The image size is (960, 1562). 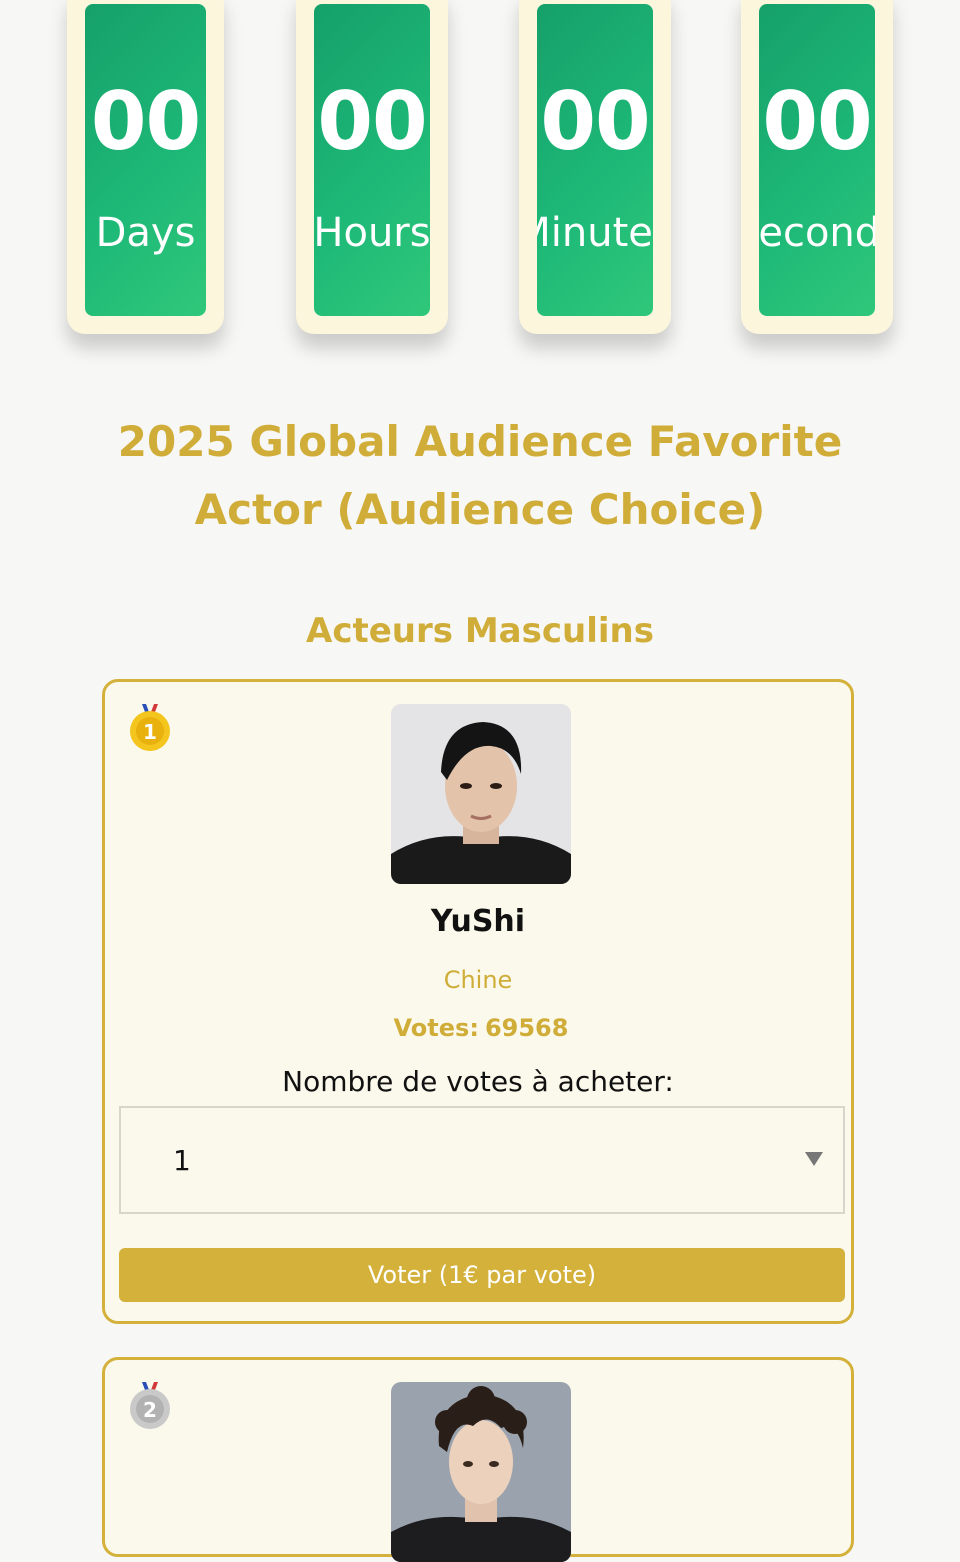 I want to click on votes-value: 69568, so click(x=526, y=1028).